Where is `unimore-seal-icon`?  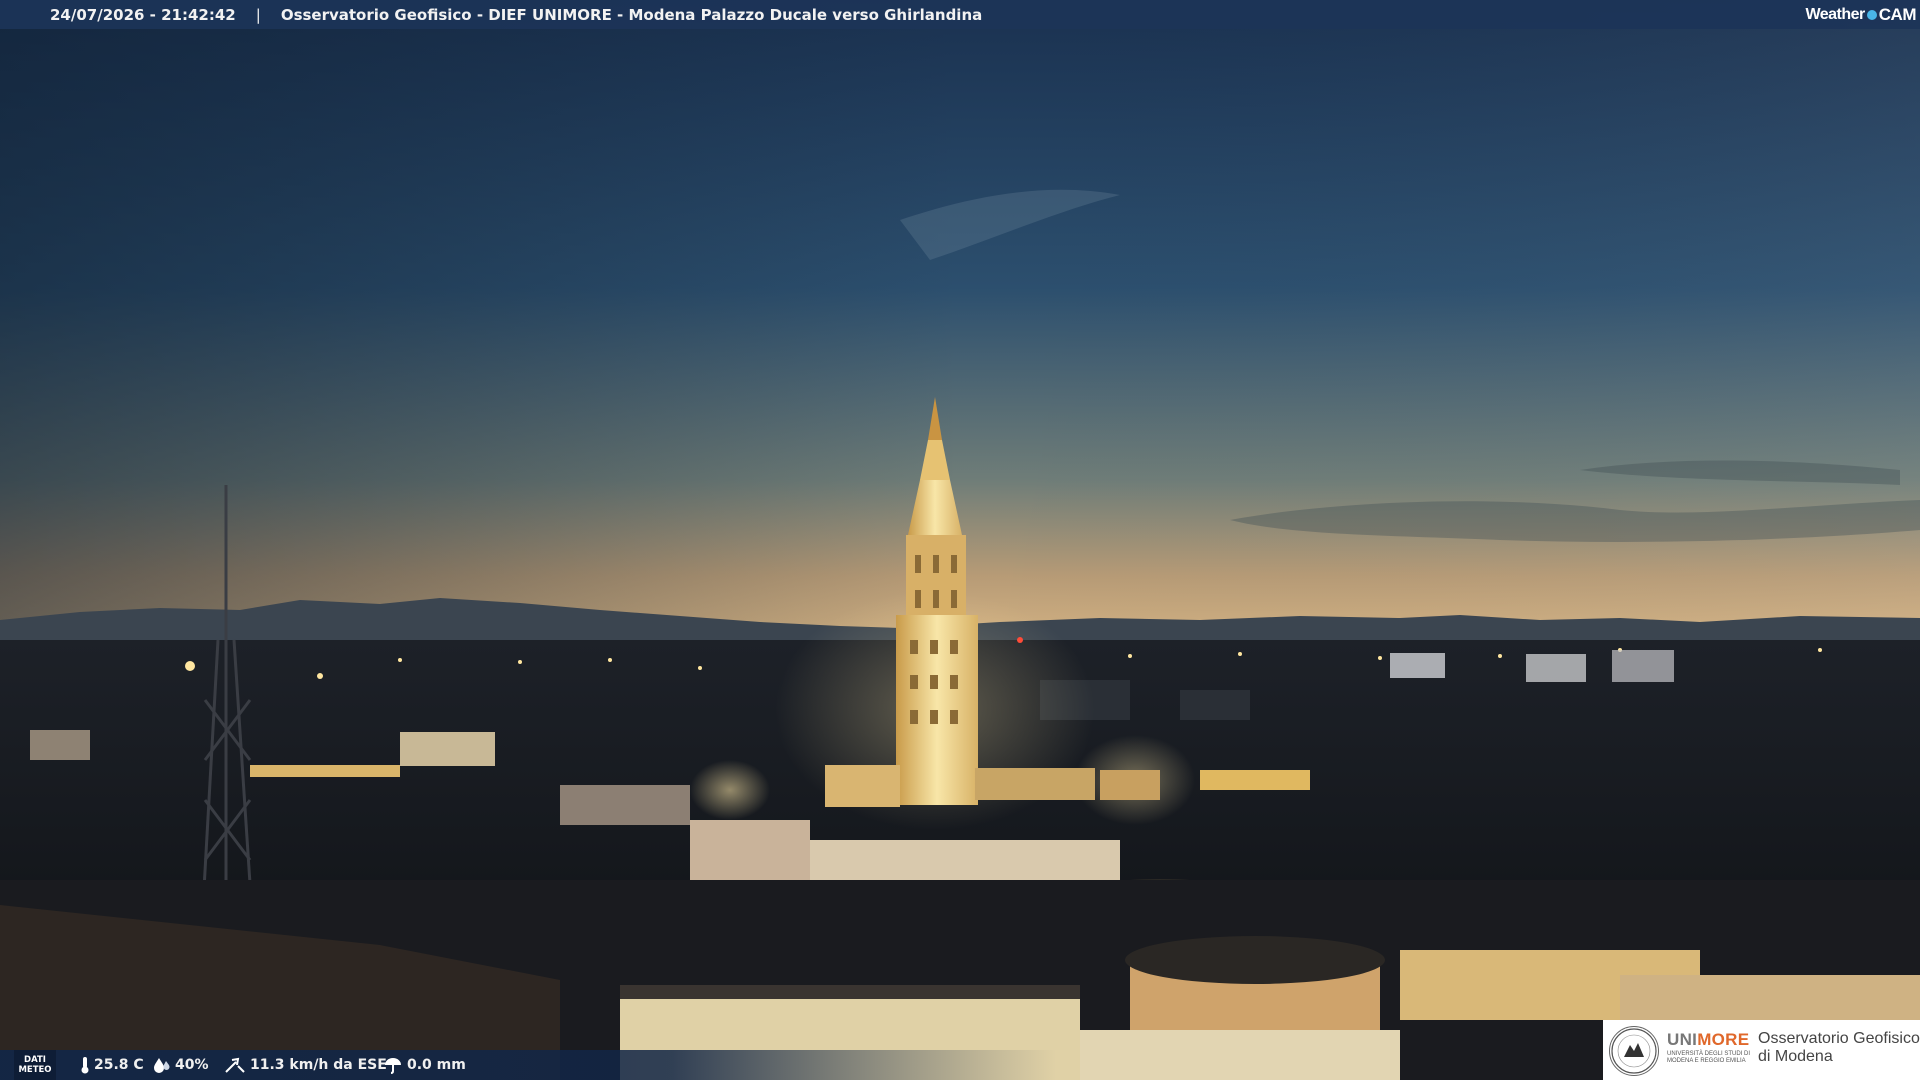
unimore-seal-icon is located at coordinates (1634, 1051).